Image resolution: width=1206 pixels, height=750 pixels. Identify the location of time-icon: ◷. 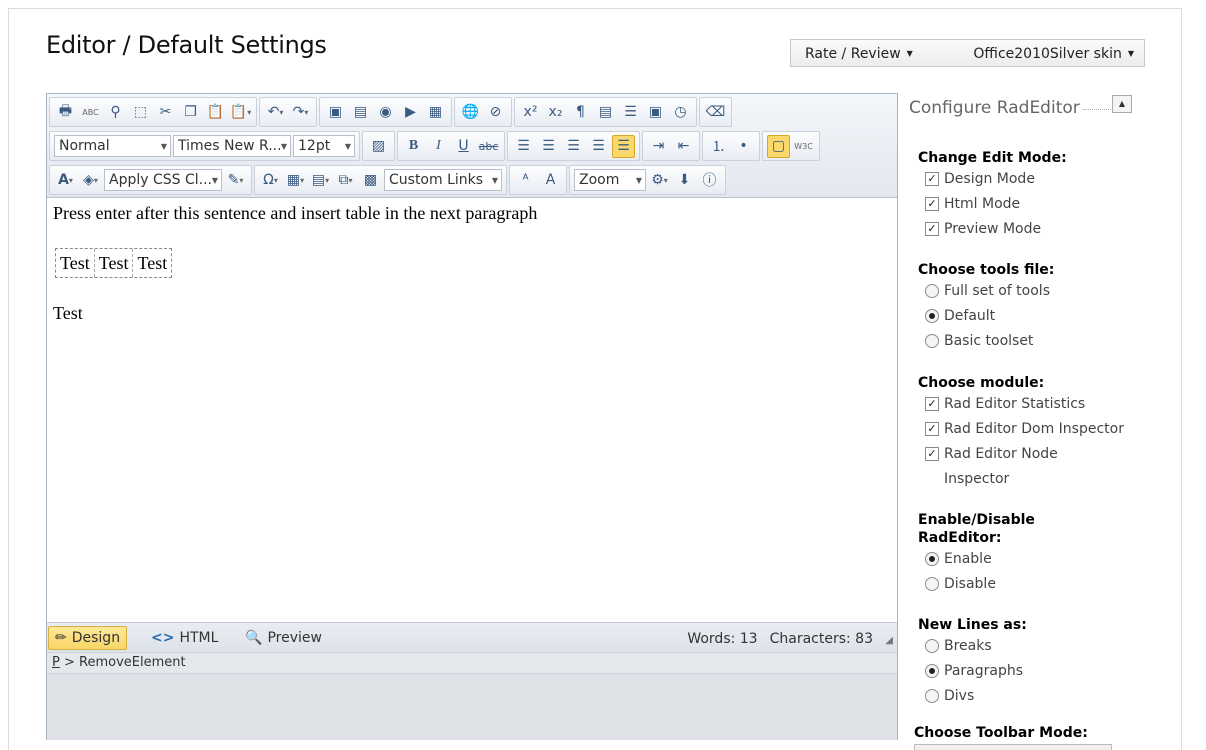
(680, 112).